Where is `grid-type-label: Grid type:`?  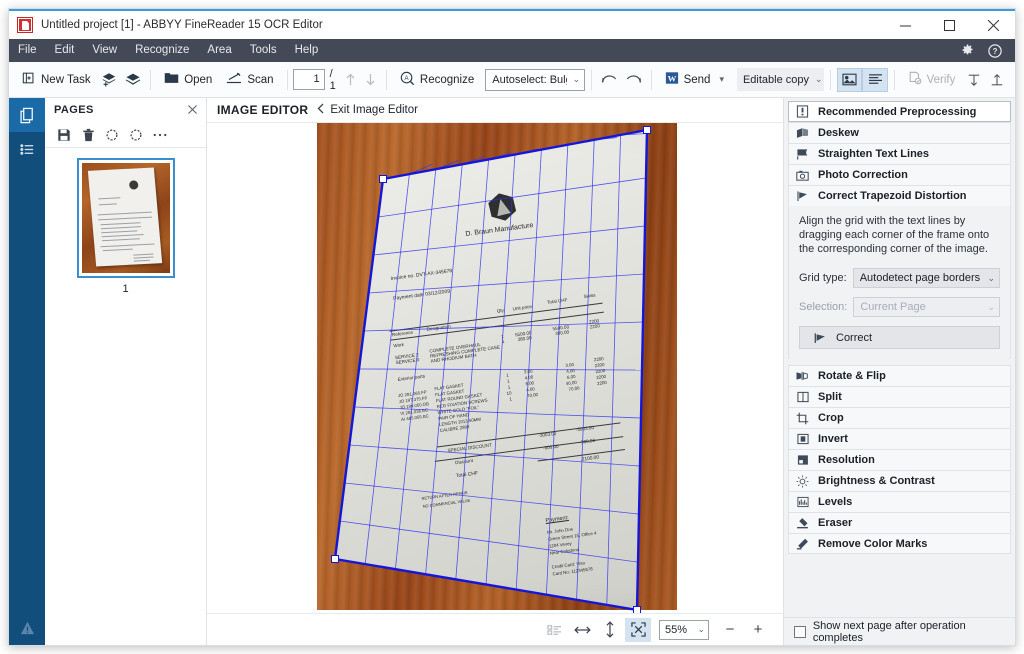
grid-type-label: Grid type: is located at coordinates (823, 278).